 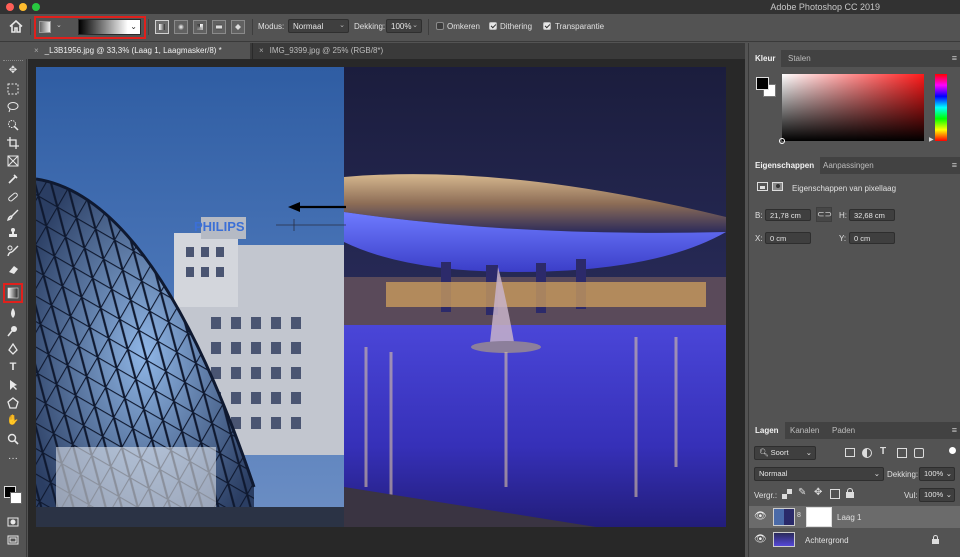 I want to click on link-icon: ⊂⊃, so click(x=824, y=214).